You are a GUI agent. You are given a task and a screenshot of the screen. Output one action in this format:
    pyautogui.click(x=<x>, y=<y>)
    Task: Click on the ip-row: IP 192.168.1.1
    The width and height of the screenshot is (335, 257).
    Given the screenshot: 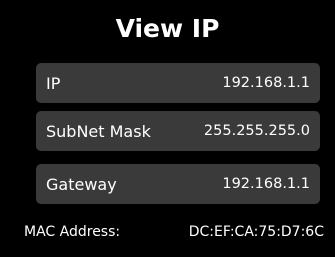 What is the action you would take?
    pyautogui.click(x=178, y=83)
    